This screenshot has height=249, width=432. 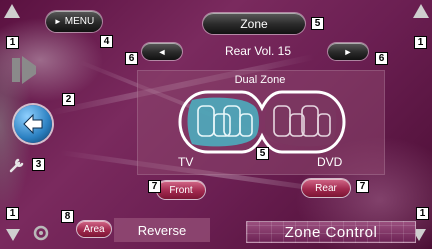 What do you see at coordinates (262, 122) in the screenshot?
I see `zone-seat-display` at bounding box center [262, 122].